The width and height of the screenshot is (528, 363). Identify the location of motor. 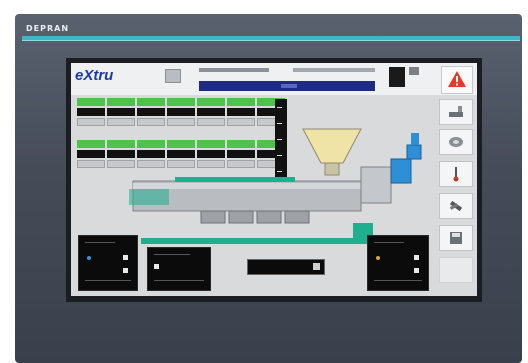
(401, 171).